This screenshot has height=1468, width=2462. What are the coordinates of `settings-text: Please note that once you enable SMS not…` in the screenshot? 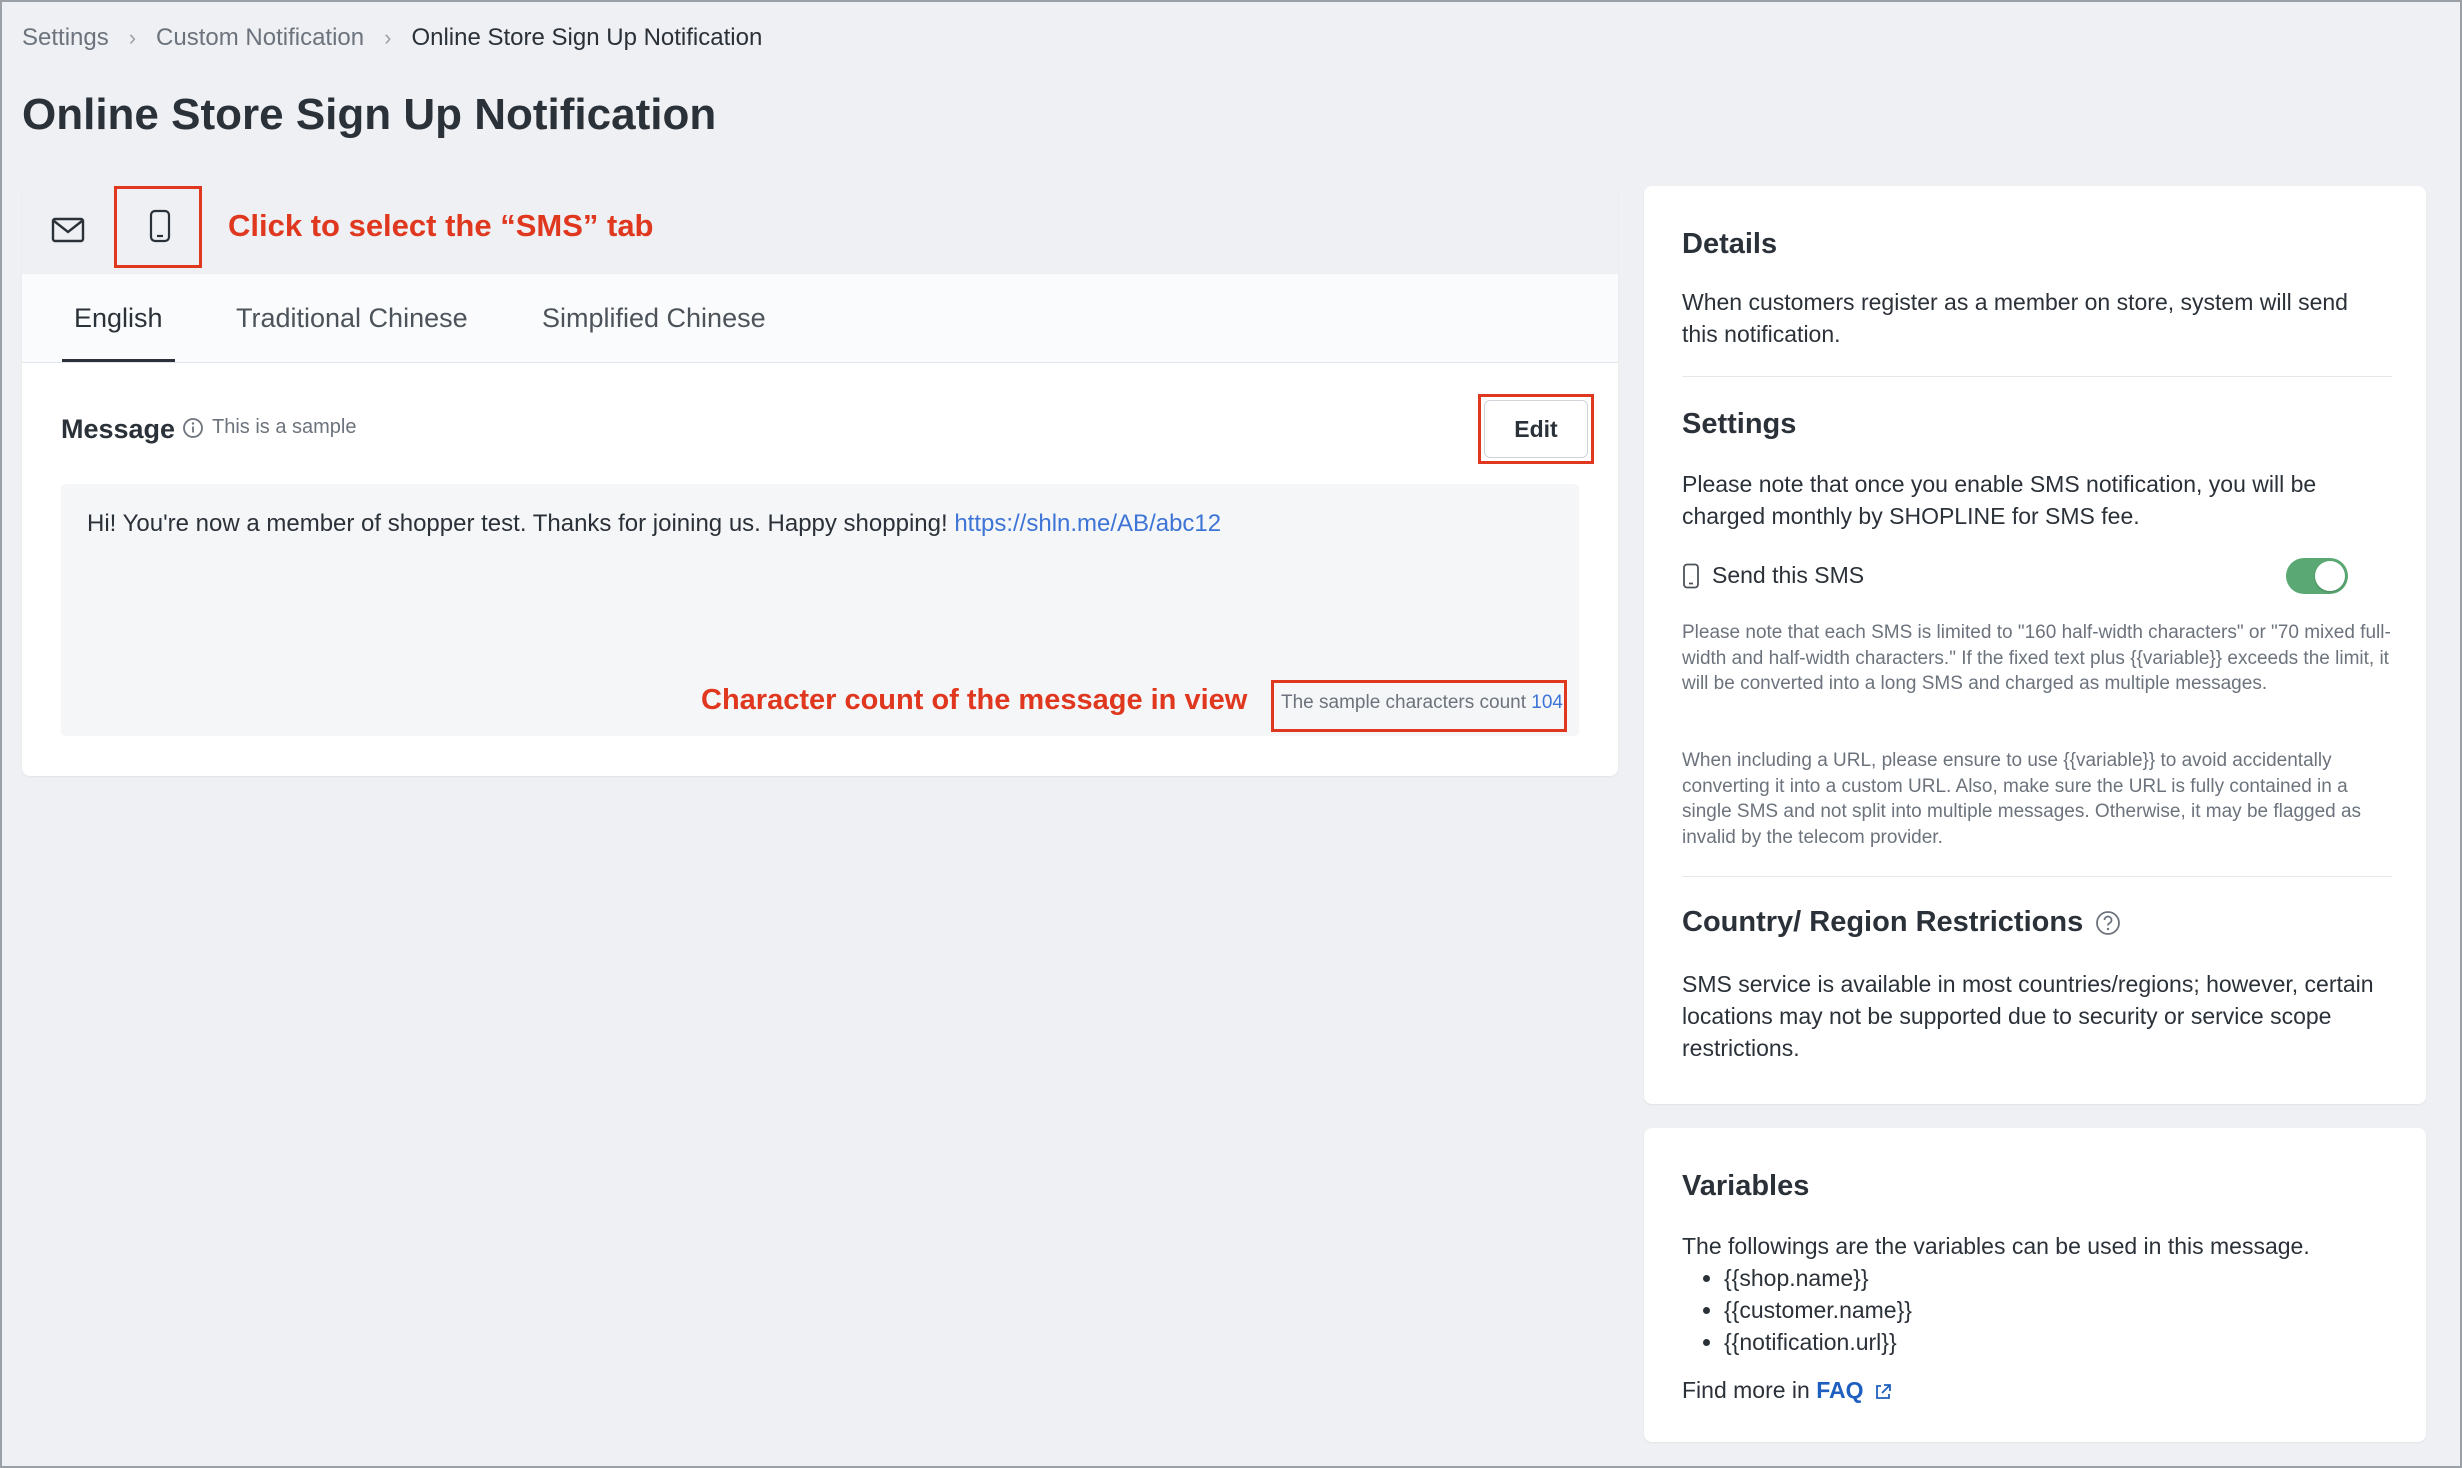 It's located at (1999, 500).